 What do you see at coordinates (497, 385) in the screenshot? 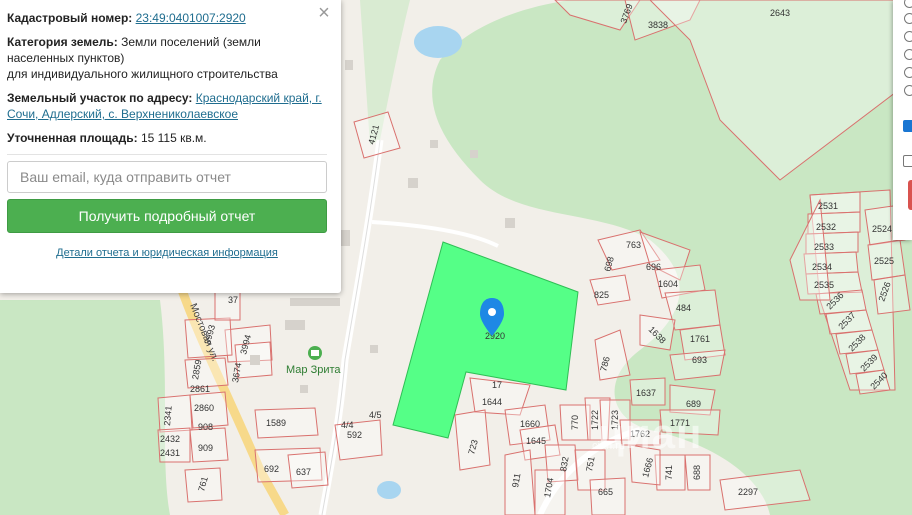
I see `parcel-number: 17` at bounding box center [497, 385].